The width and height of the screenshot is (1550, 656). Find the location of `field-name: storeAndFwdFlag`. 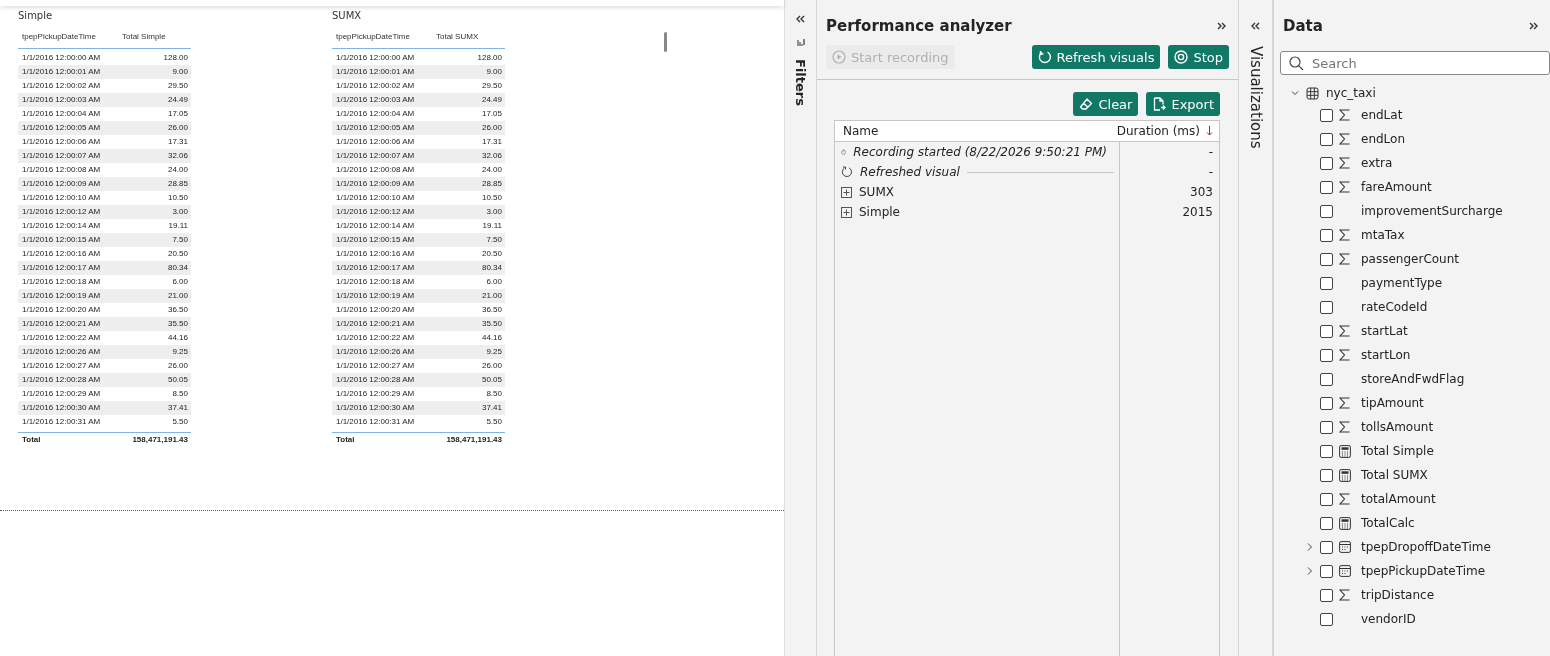

field-name: storeAndFwdFlag is located at coordinates (1413, 379).